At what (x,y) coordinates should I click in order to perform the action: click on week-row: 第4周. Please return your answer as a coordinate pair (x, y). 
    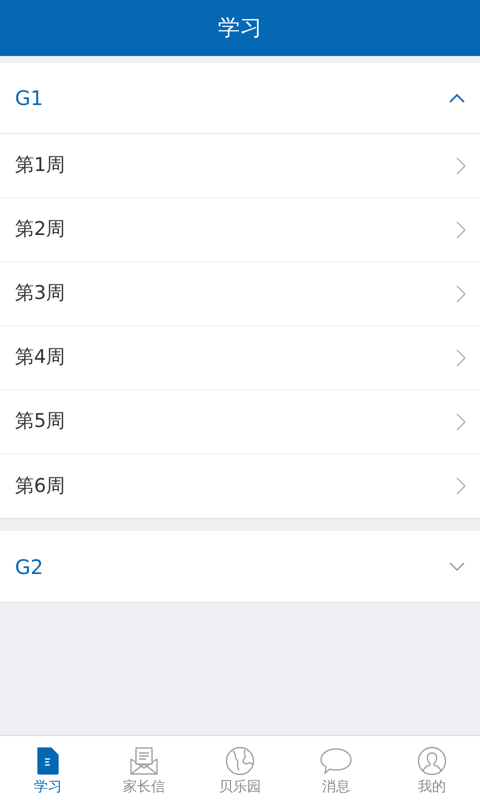
    Looking at the image, I should click on (240, 358).